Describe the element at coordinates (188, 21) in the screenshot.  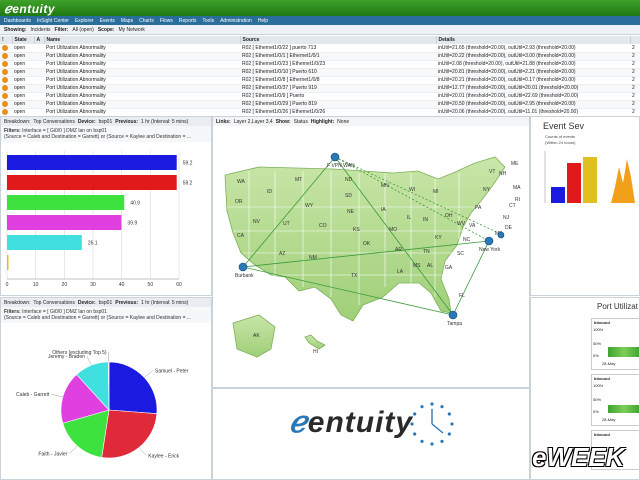
I see `nav-reports: Reports` at that location.